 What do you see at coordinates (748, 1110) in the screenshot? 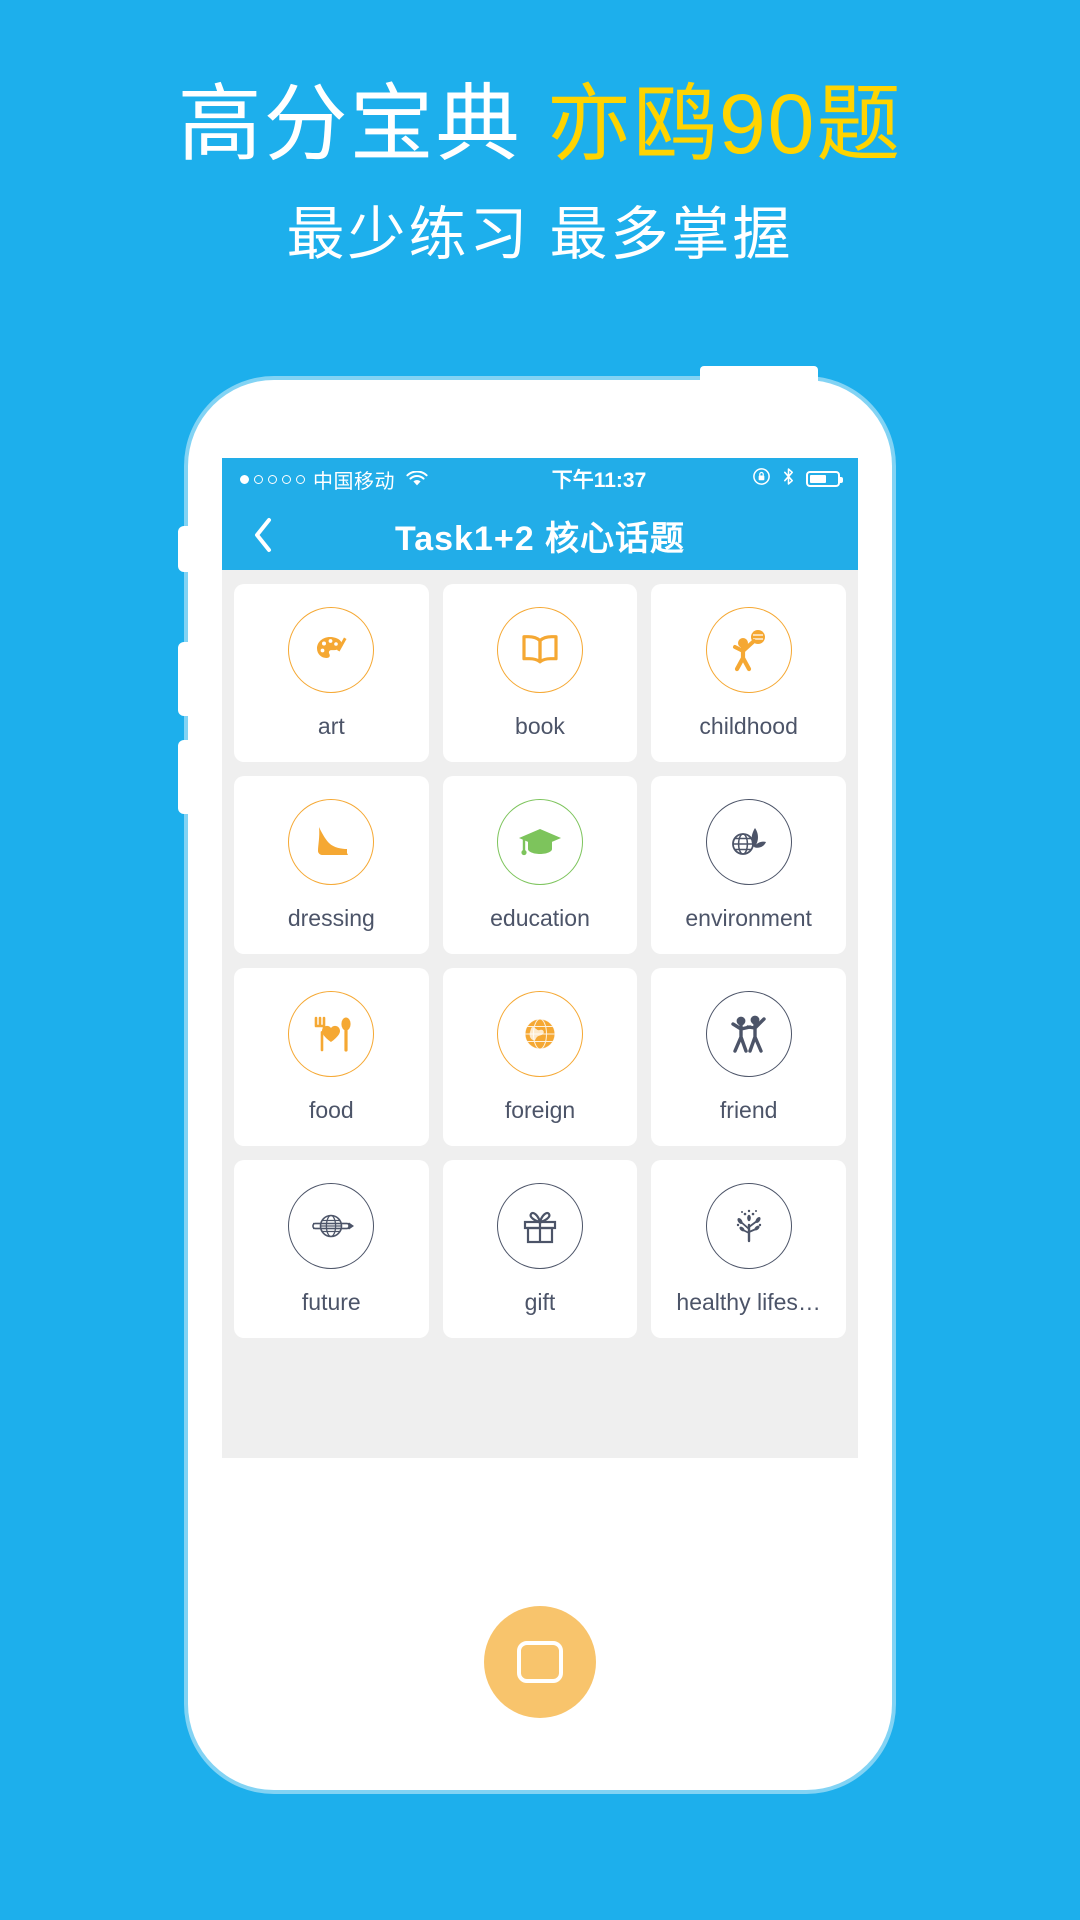
I see `topic-label: friend` at bounding box center [748, 1110].